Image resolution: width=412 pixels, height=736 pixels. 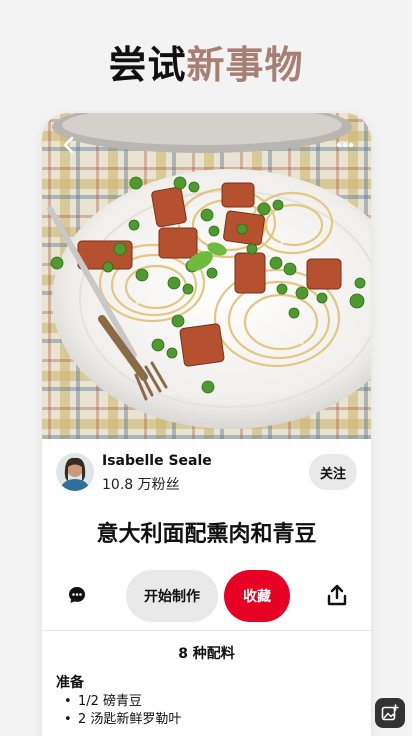 I want to click on add-image-button, so click(x=390, y=713).